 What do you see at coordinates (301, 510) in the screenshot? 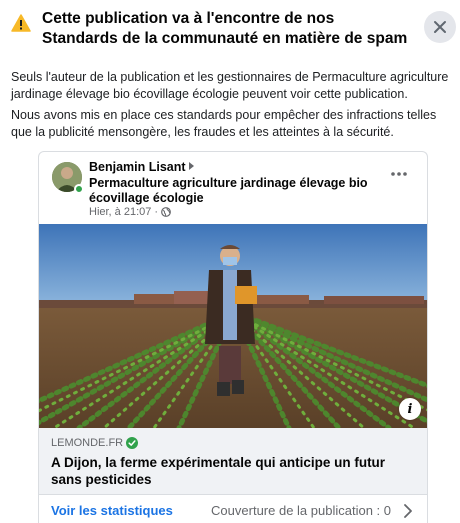
I see `post-reach: Couverture de la publication : 0` at bounding box center [301, 510].